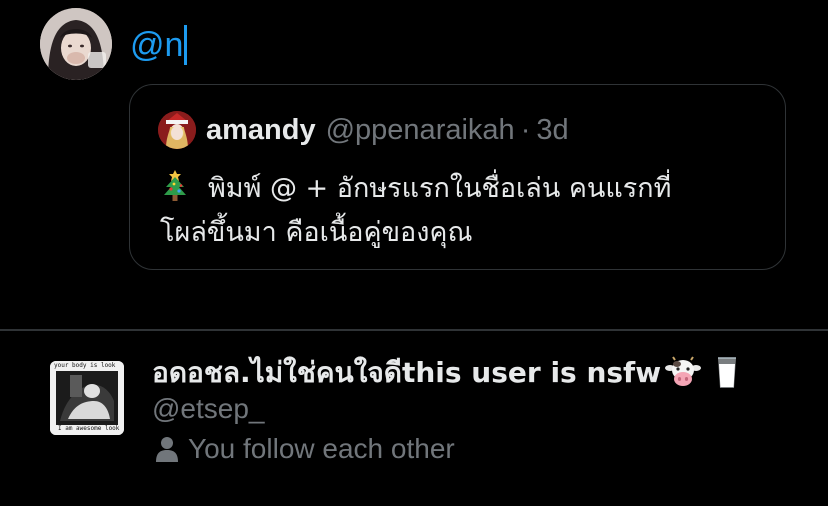 The height and width of the screenshot is (506, 828). What do you see at coordinates (167, 449) in the screenshot?
I see `person-icon` at bounding box center [167, 449].